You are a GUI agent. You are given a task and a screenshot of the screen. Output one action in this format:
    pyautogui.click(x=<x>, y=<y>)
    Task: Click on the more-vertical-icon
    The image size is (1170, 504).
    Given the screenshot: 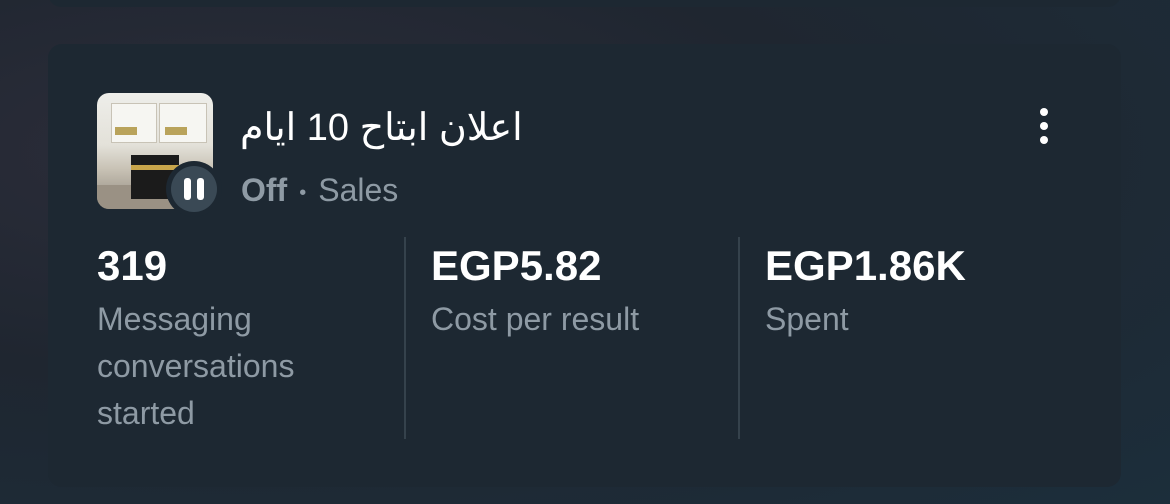 What is the action you would take?
    pyautogui.click(x=1044, y=112)
    